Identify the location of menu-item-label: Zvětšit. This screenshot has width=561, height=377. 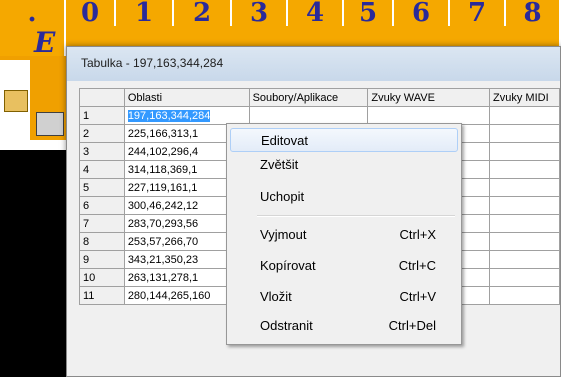
(279, 164).